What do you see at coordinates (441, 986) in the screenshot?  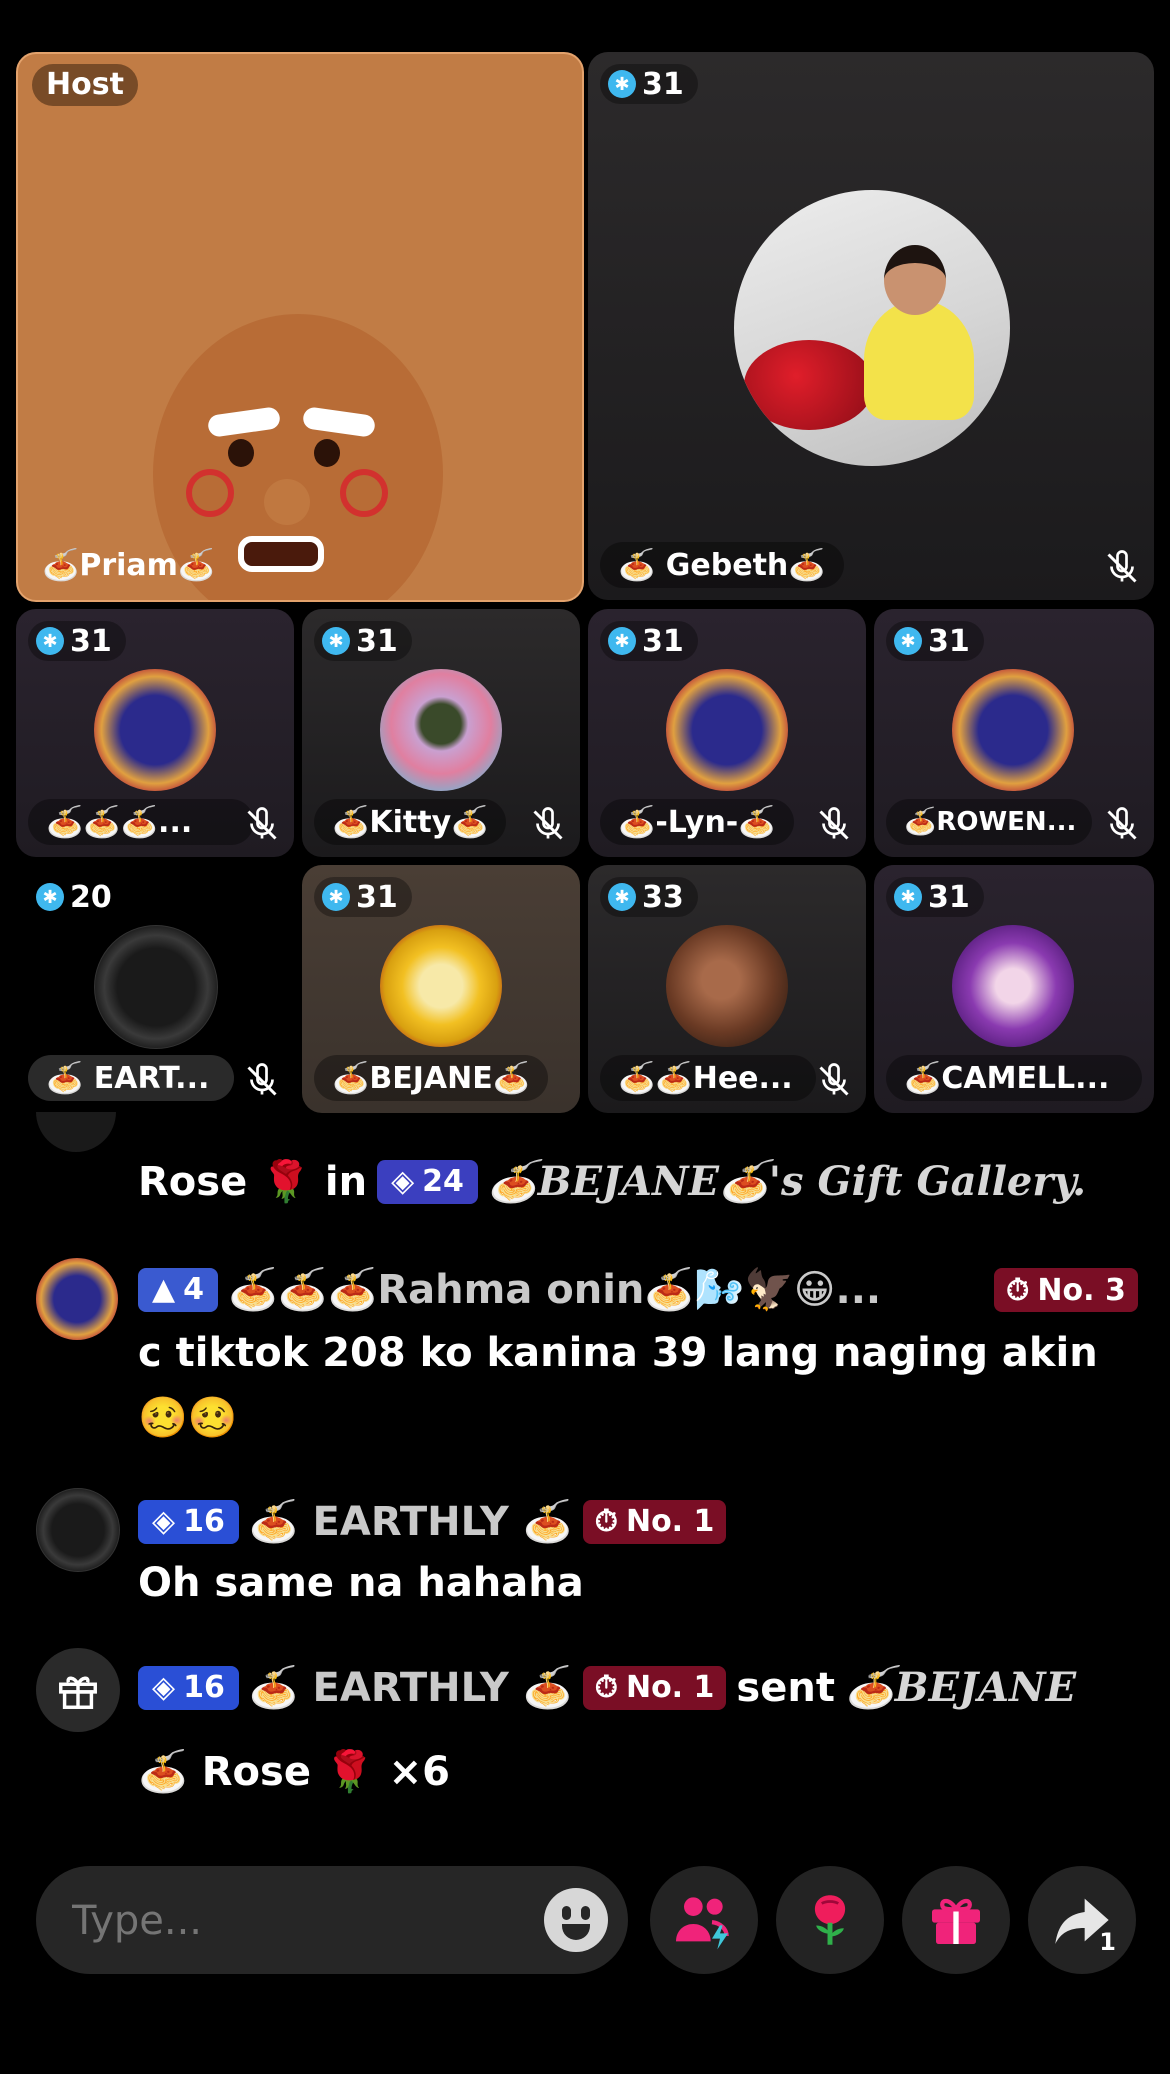 I see `bejane-avatar` at bounding box center [441, 986].